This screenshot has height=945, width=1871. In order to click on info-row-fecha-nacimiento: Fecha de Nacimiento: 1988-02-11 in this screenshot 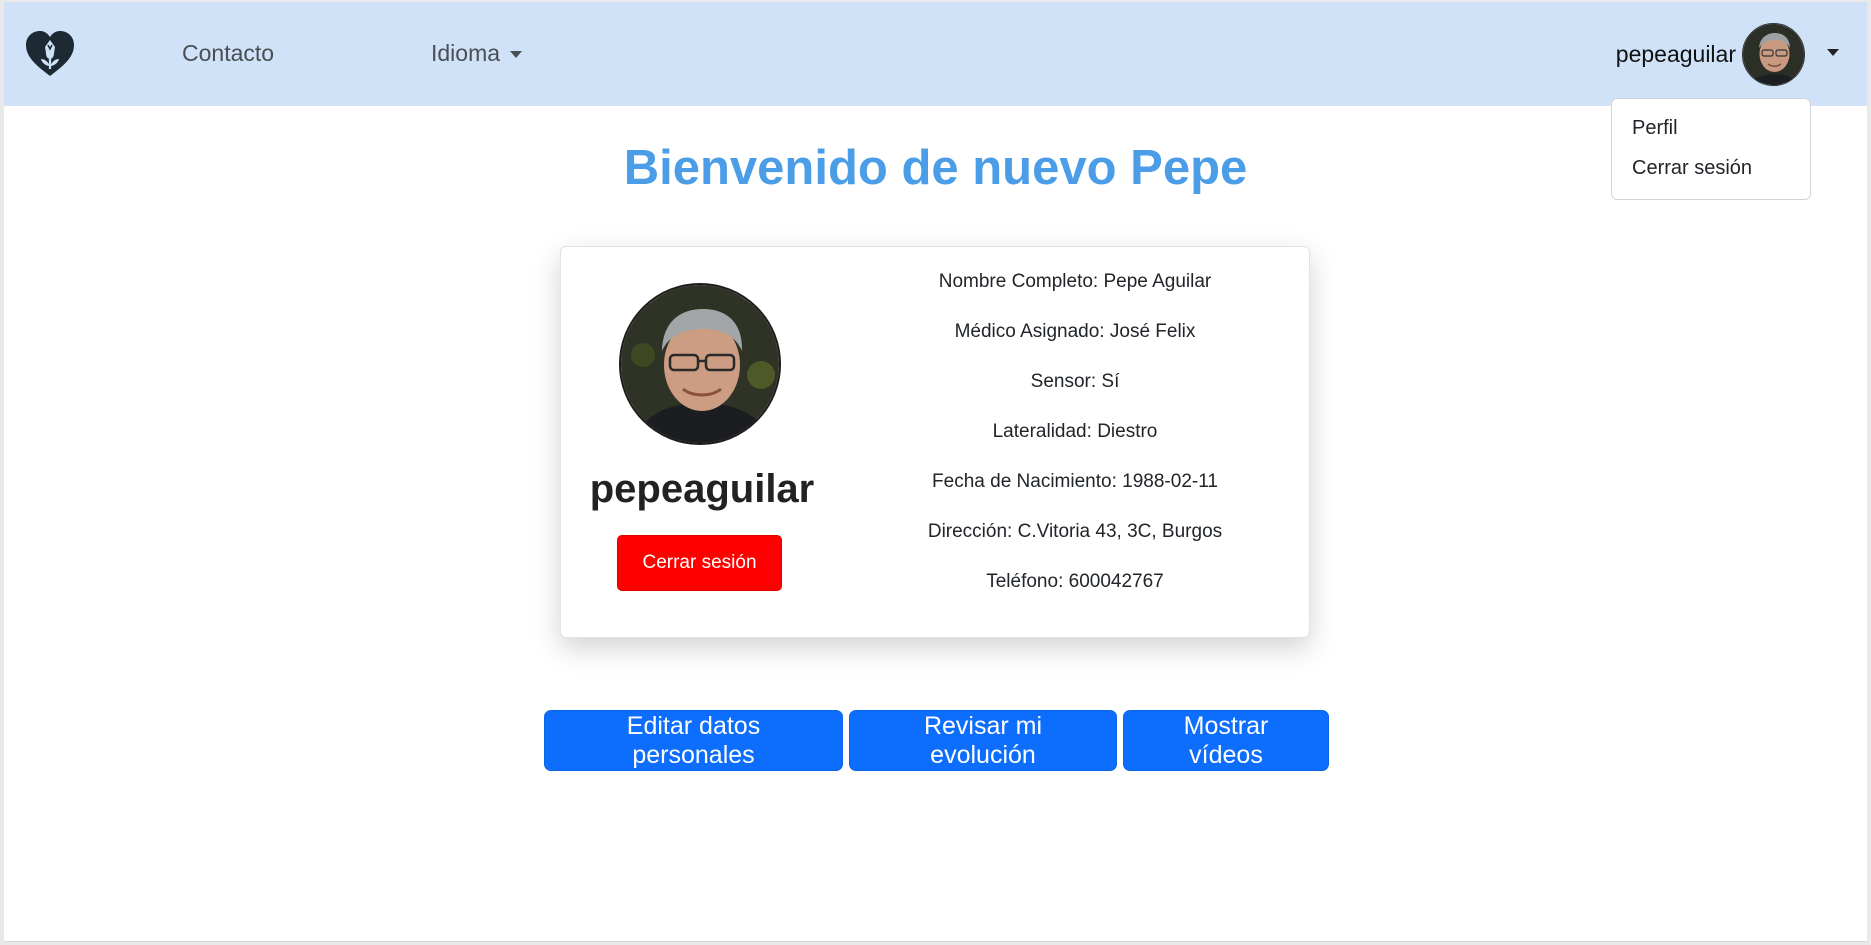, I will do `click(1075, 496)`.